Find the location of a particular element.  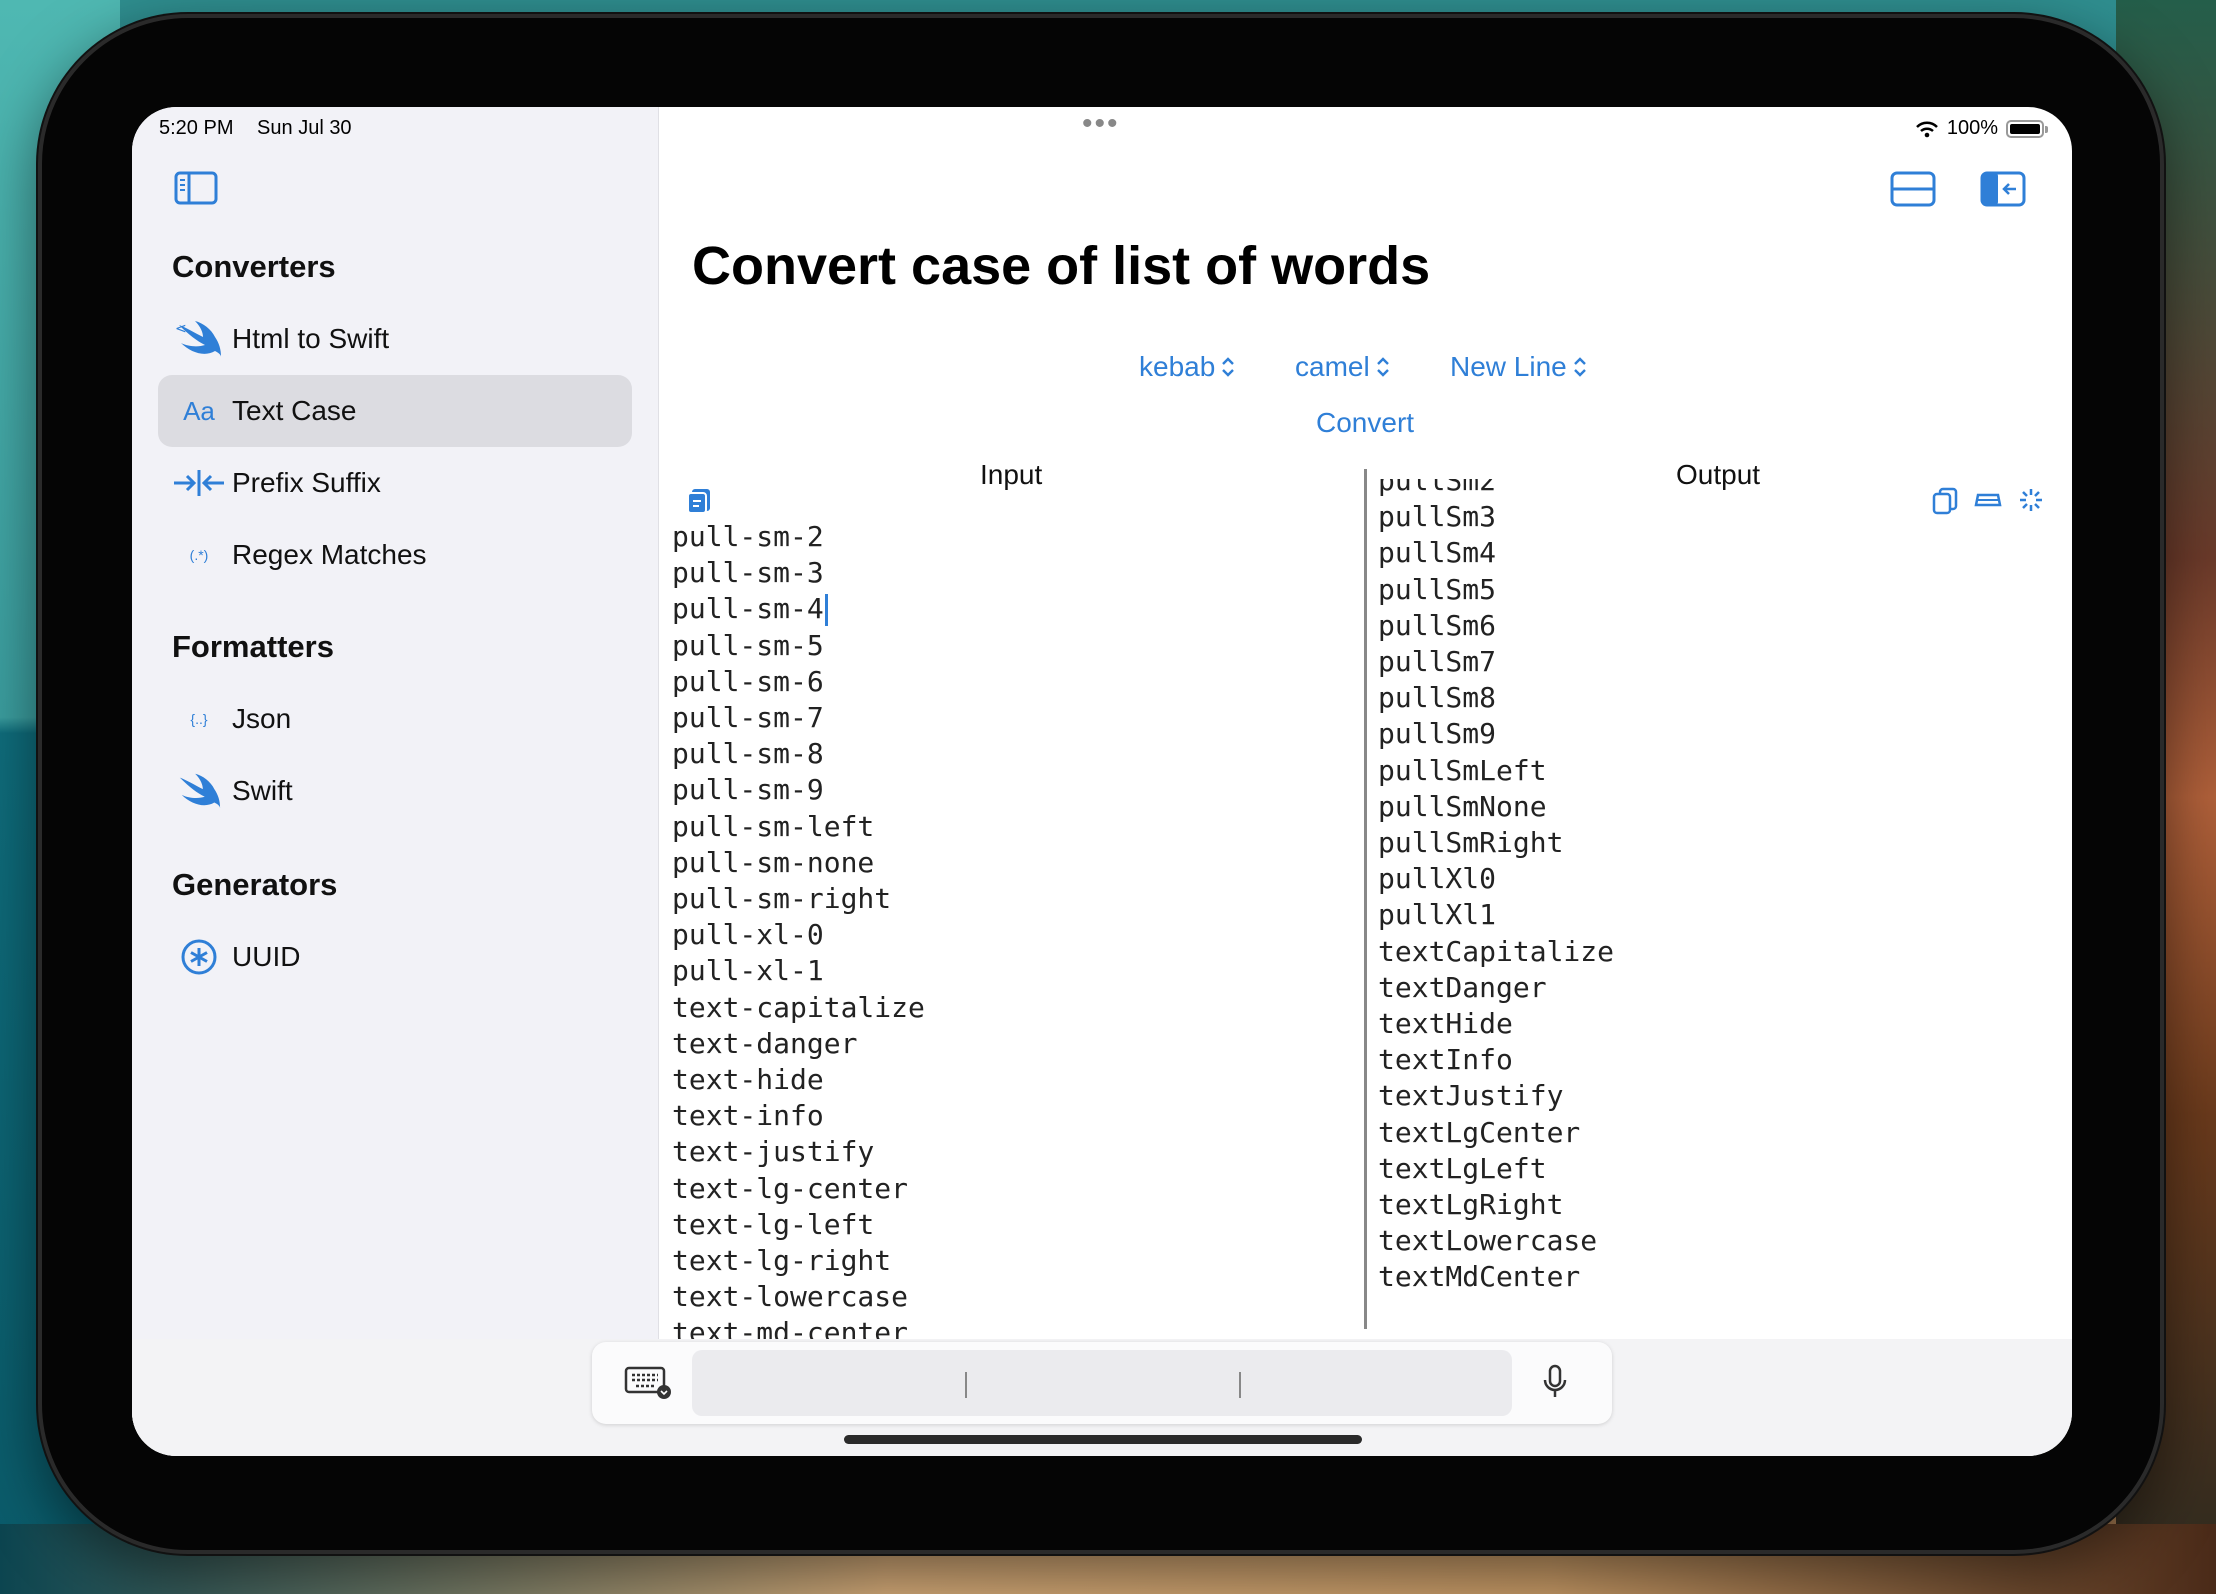

microphone-icon is located at coordinates (1555, 1382).